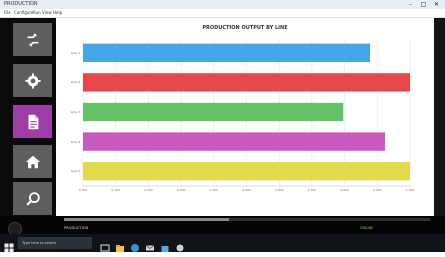  I want to click on menu-bar: File Configure Run View Help, so click(222, 13).